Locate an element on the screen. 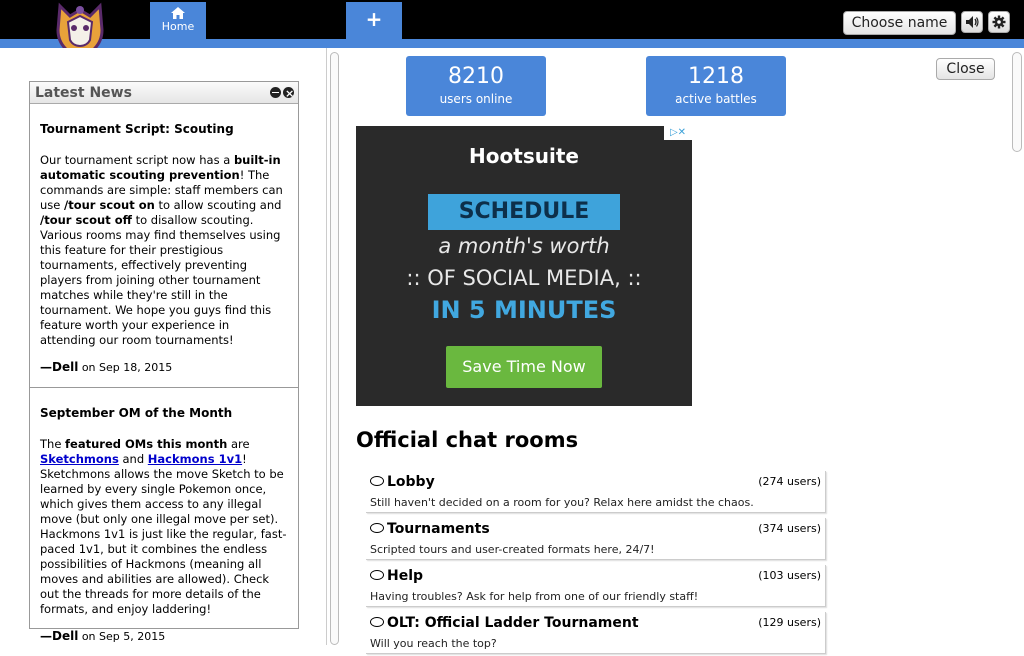  active-battles-stat: 1218 active battles is located at coordinates (716, 86).